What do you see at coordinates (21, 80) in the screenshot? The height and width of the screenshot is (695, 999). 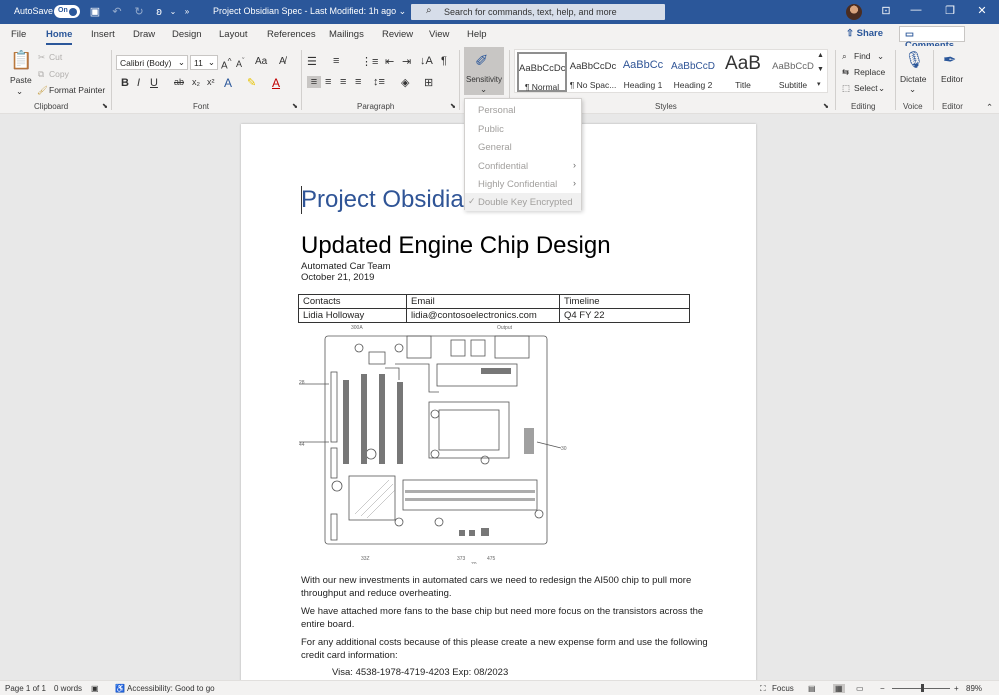 I see `paste-button: Paste` at bounding box center [21, 80].